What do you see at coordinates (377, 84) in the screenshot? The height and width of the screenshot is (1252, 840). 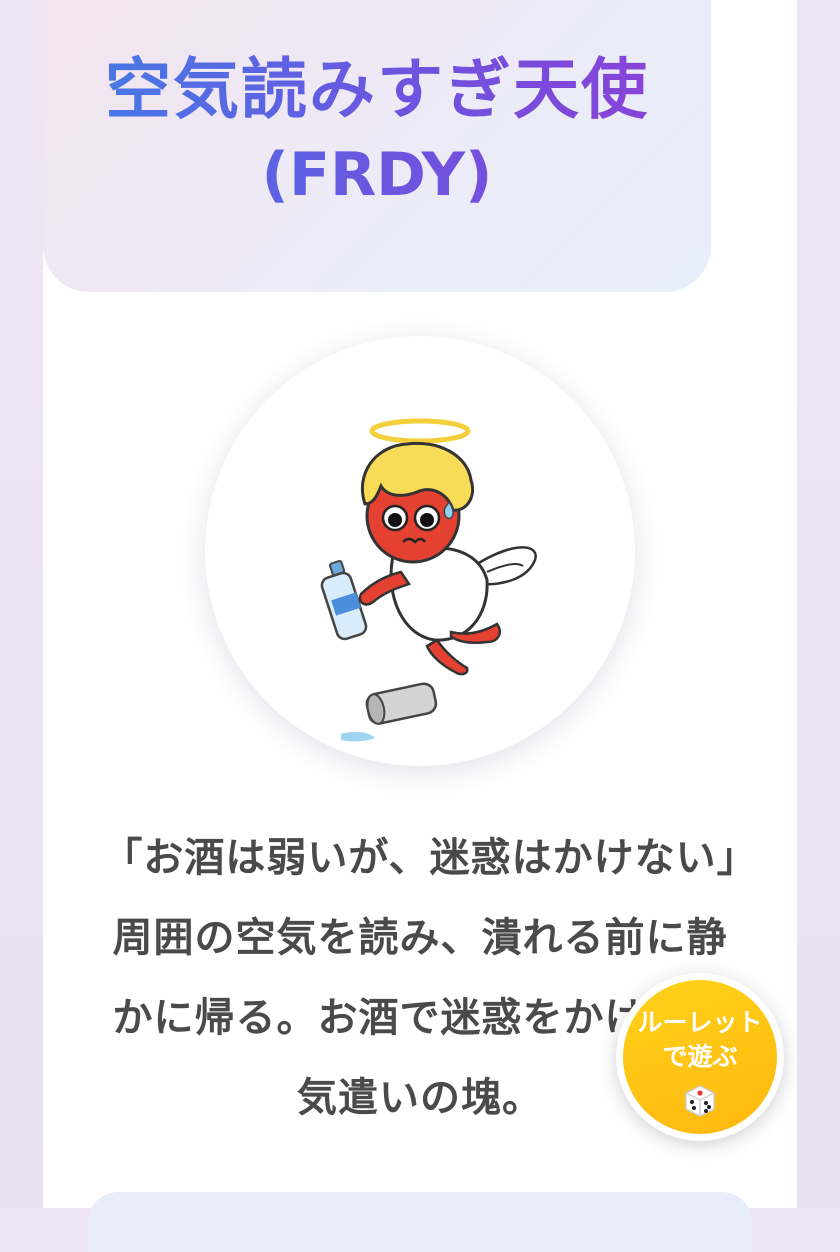 I see `result-title: 空気読みすぎ天使` at bounding box center [377, 84].